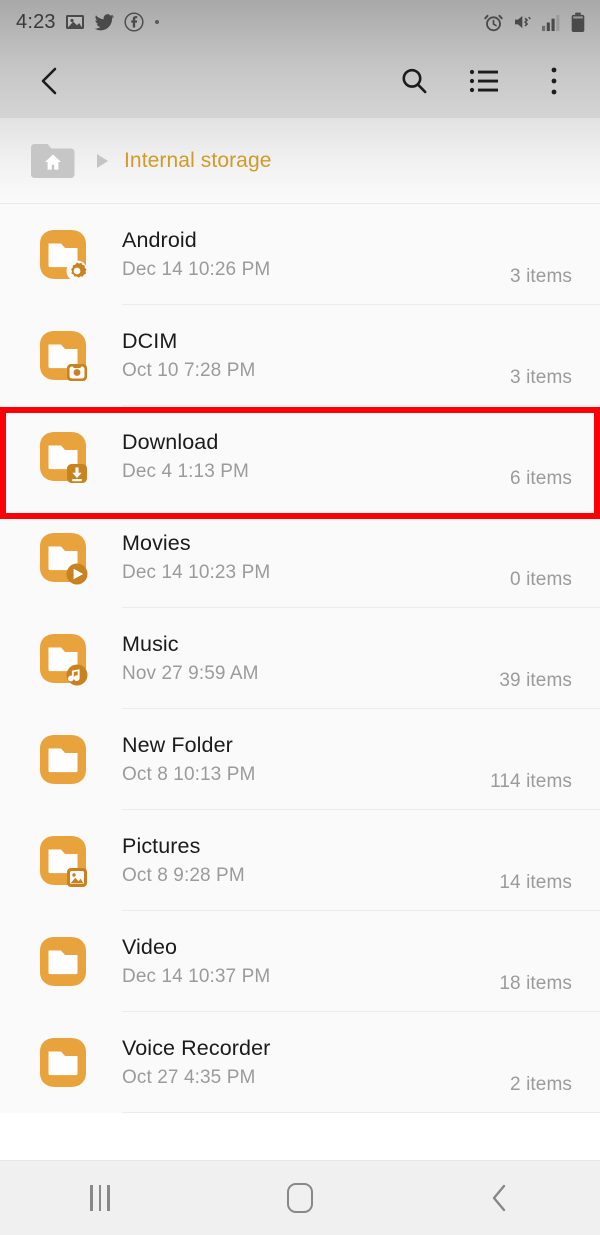  I want to click on folder-icon-with-music-badge, so click(63, 659).